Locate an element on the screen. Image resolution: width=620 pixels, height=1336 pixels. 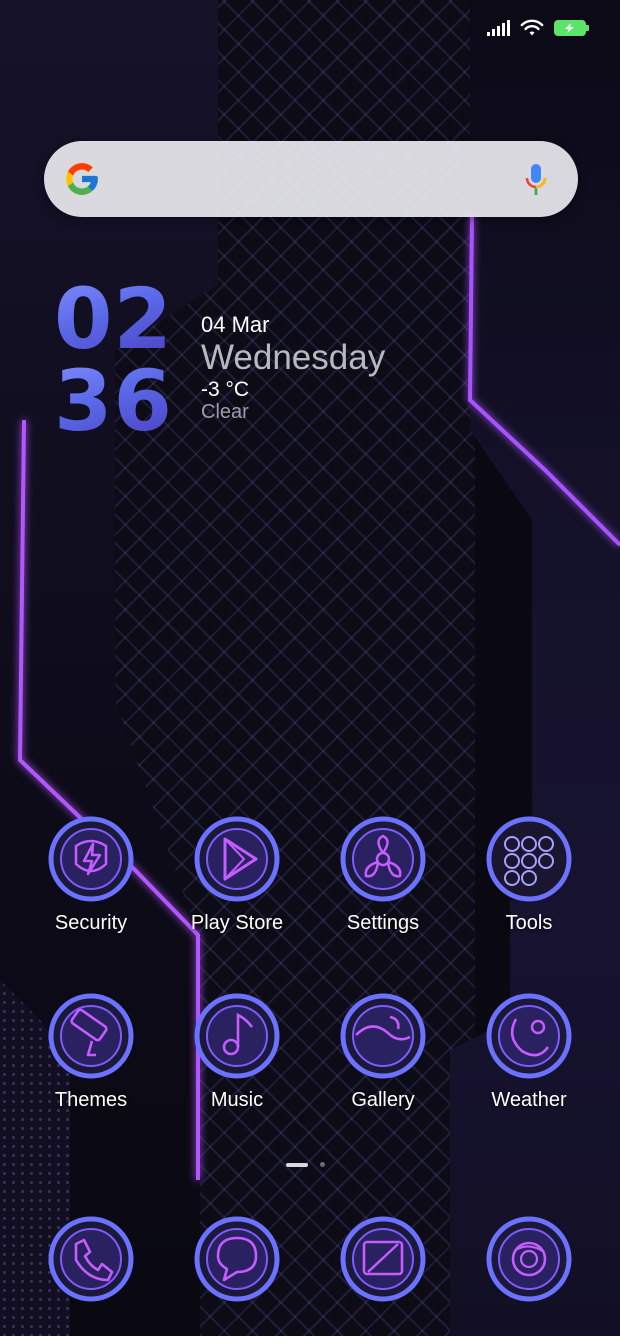
phone-icon is located at coordinates (91, 1259).